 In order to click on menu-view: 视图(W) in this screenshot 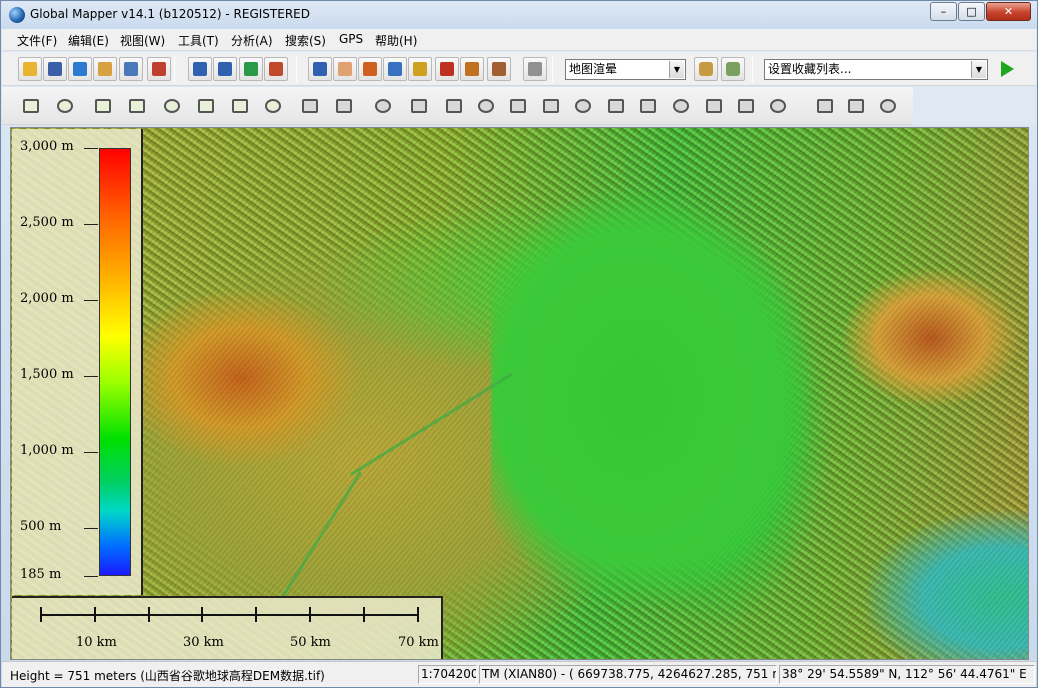, I will do `click(142, 40)`.